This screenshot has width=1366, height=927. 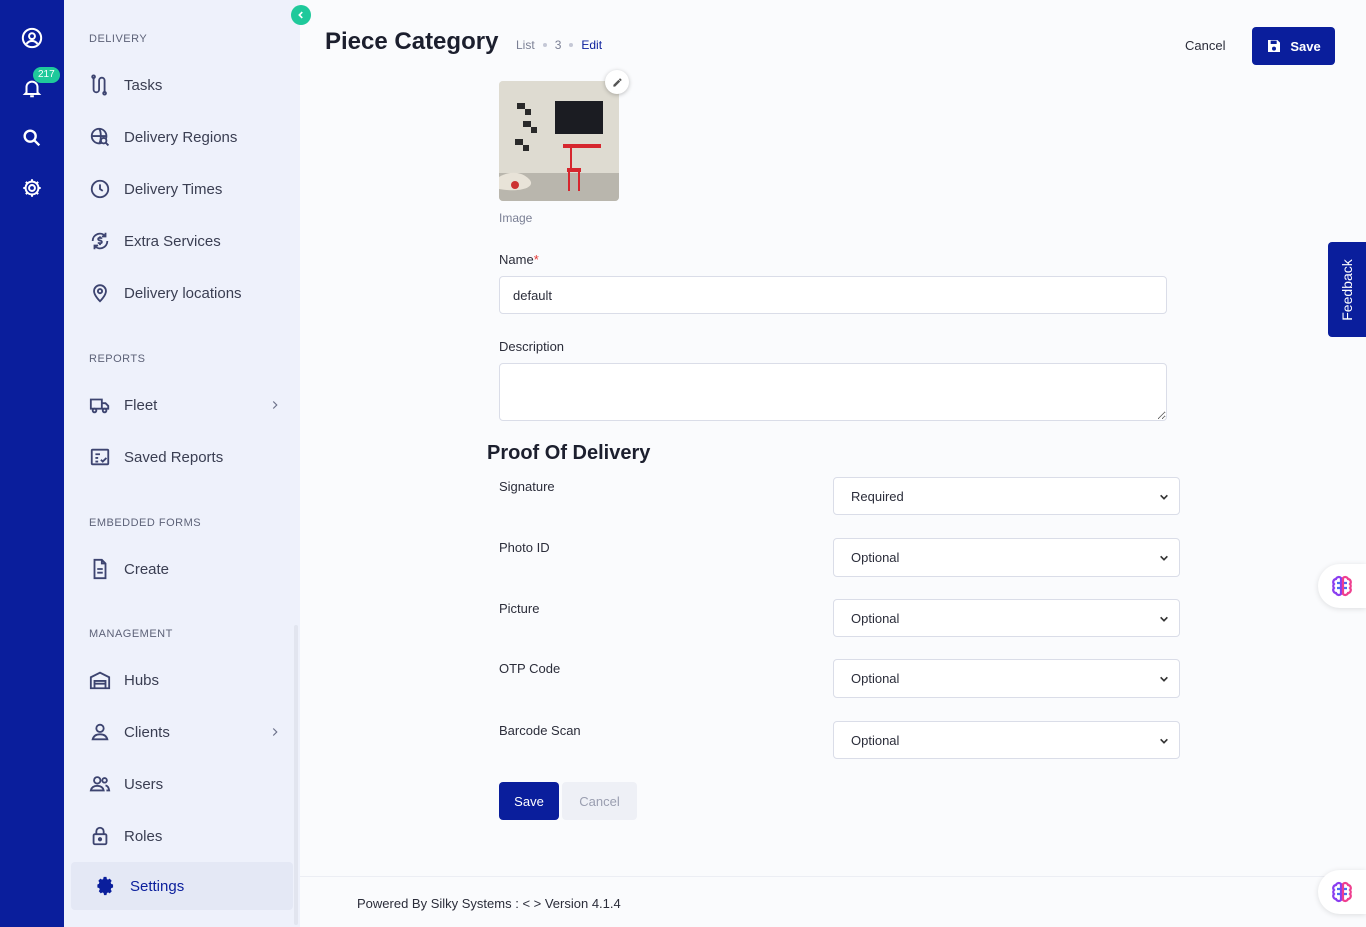 What do you see at coordinates (174, 457) in the screenshot?
I see `sidebar-item-label: Saved Reports` at bounding box center [174, 457].